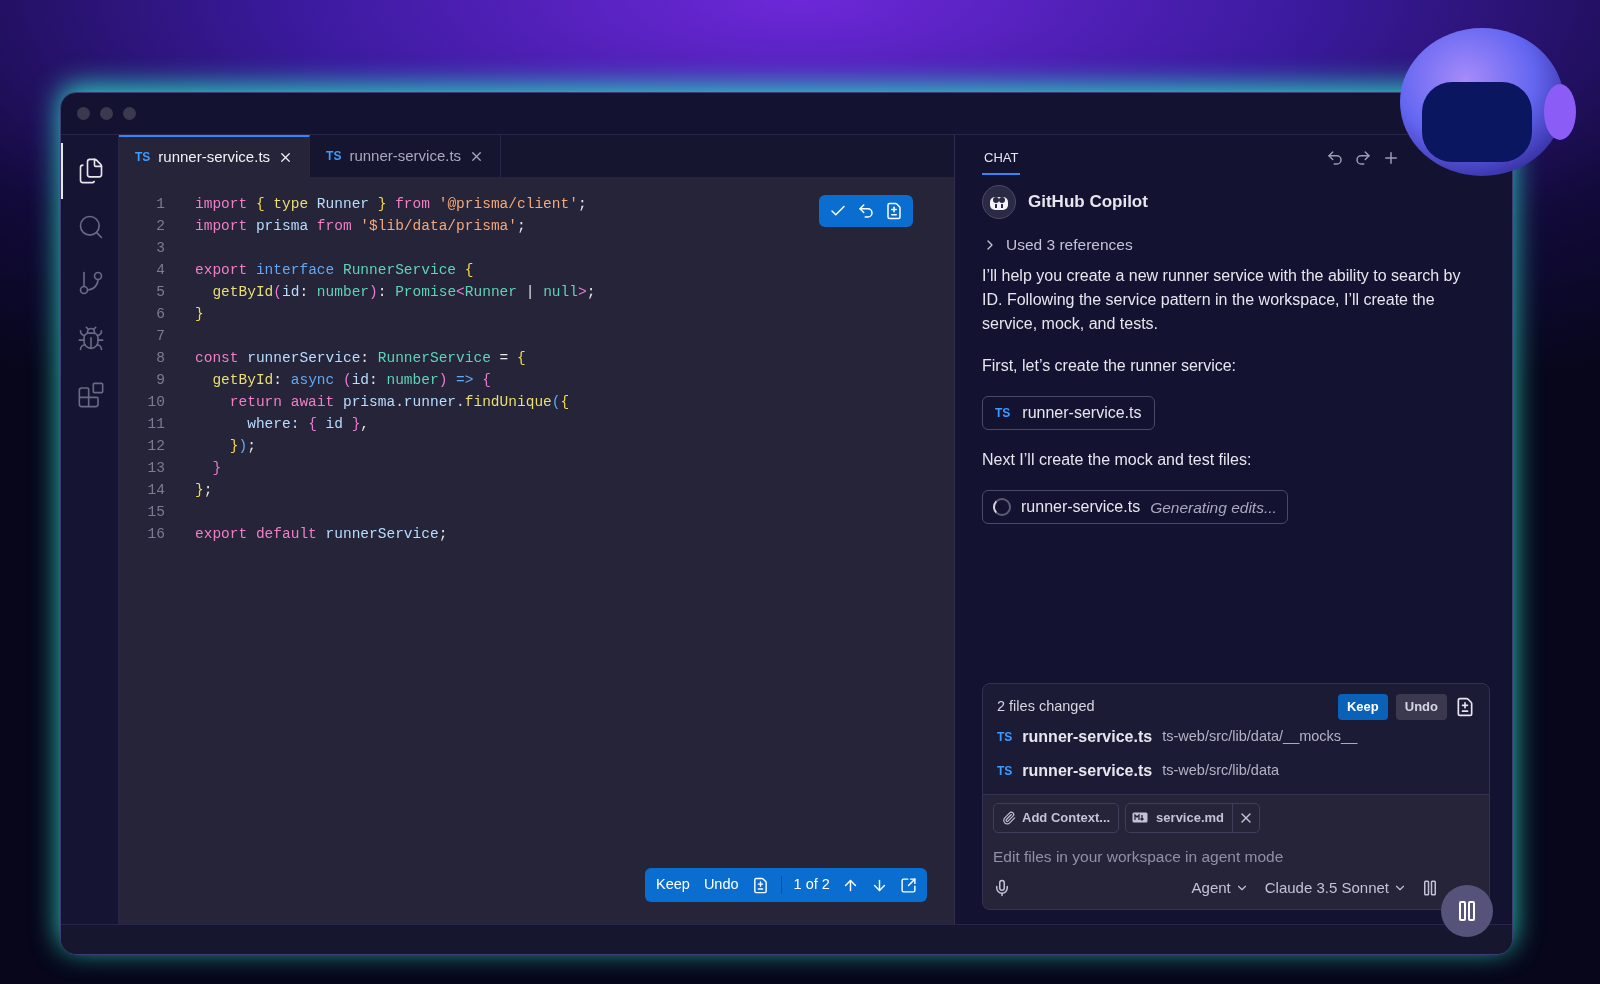 The width and height of the screenshot is (1600, 984). Describe the element at coordinates (1088, 202) in the screenshot. I see `agent-name: GitHub Copilot` at that location.